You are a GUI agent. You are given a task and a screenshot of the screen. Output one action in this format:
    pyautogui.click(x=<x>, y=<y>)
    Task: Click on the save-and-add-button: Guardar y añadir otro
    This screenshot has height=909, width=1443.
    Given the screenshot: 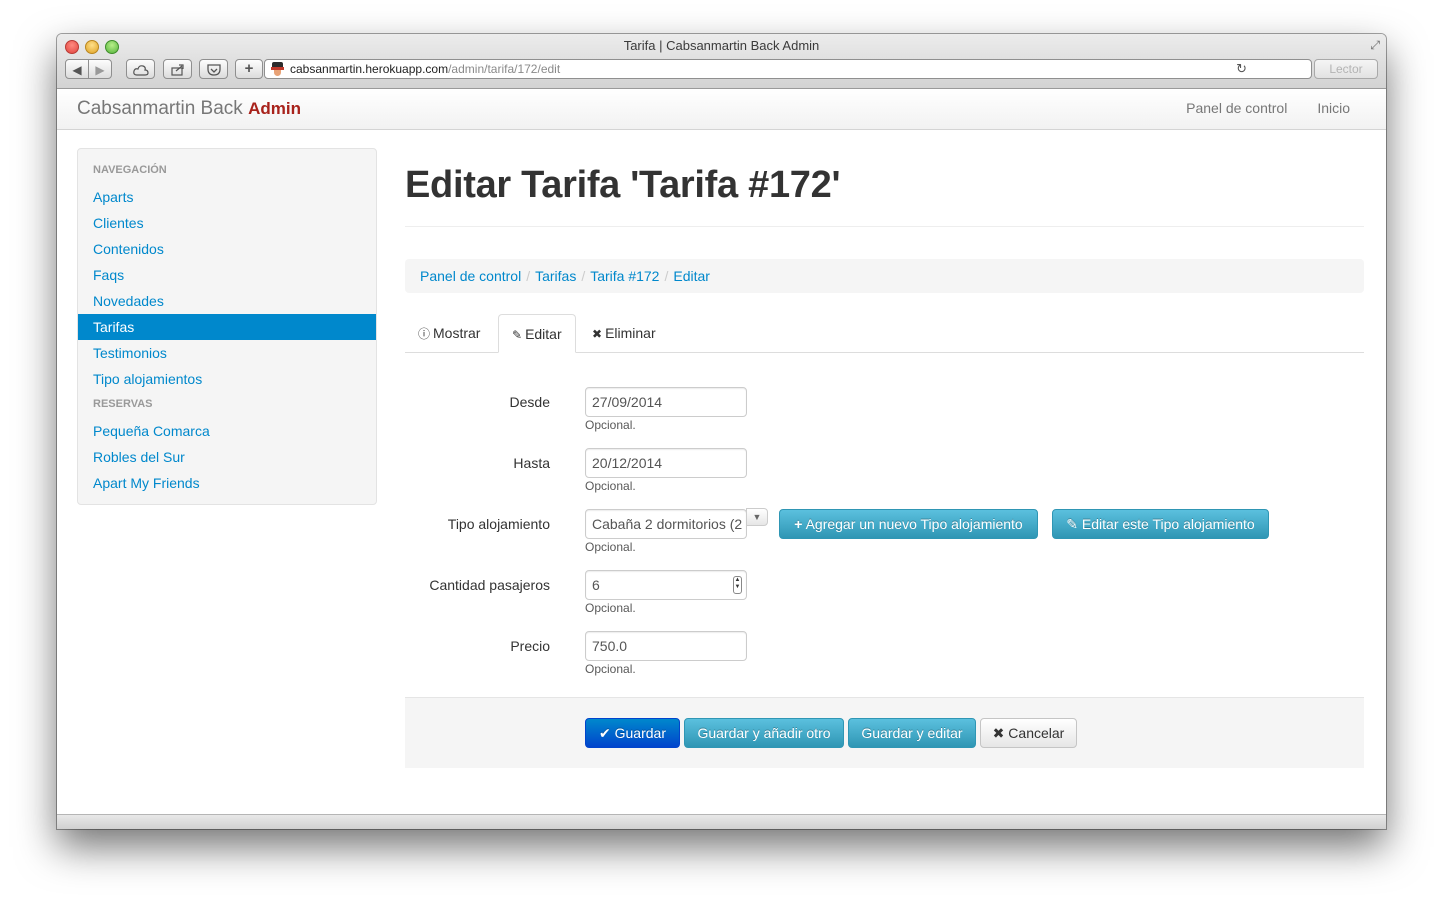 What is the action you would take?
    pyautogui.click(x=764, y=733)
    